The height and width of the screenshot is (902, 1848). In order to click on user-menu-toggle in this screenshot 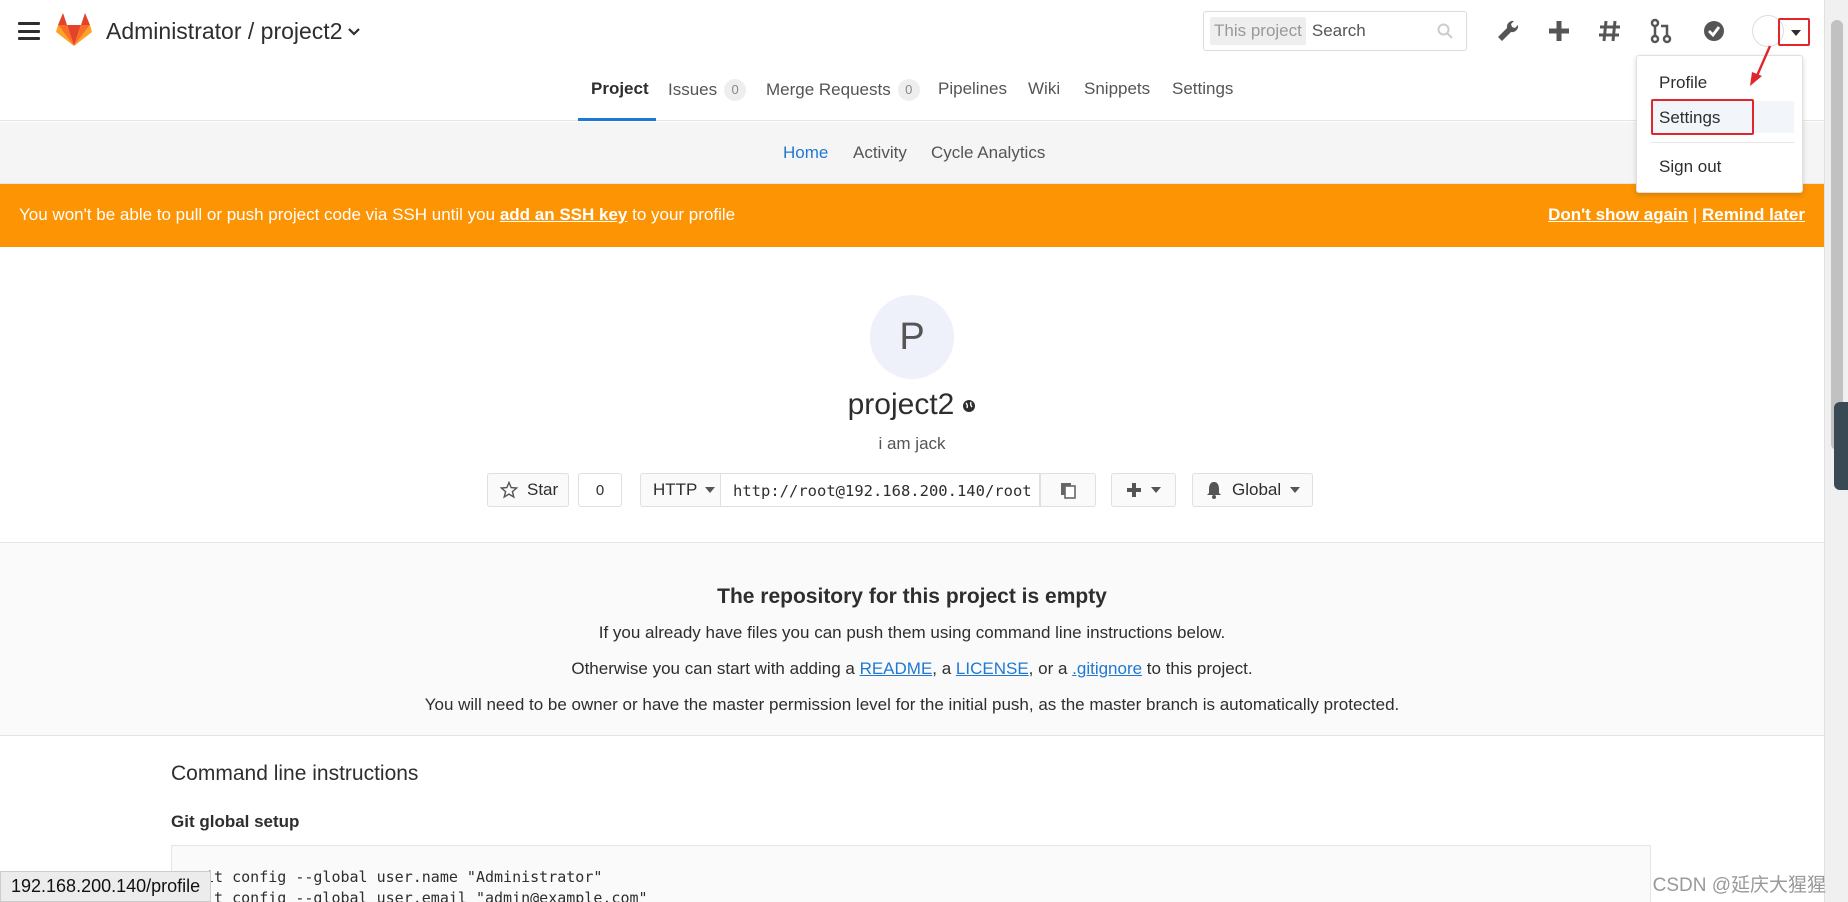, I will do `click(1794, 32)`.